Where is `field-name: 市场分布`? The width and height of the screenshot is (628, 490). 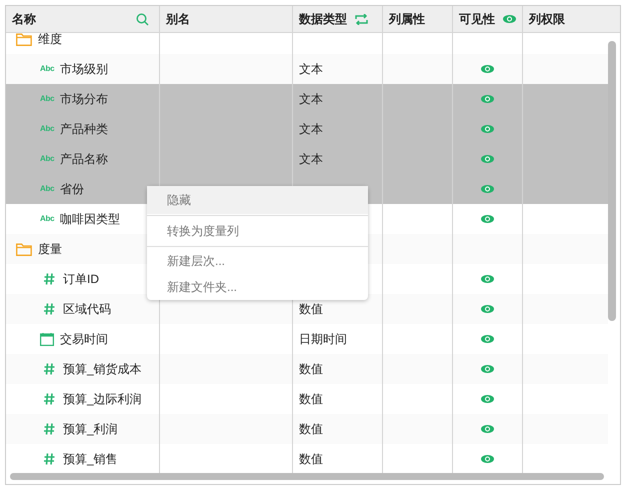 field-name: 市场分布 is located at coordinates (84, 99).